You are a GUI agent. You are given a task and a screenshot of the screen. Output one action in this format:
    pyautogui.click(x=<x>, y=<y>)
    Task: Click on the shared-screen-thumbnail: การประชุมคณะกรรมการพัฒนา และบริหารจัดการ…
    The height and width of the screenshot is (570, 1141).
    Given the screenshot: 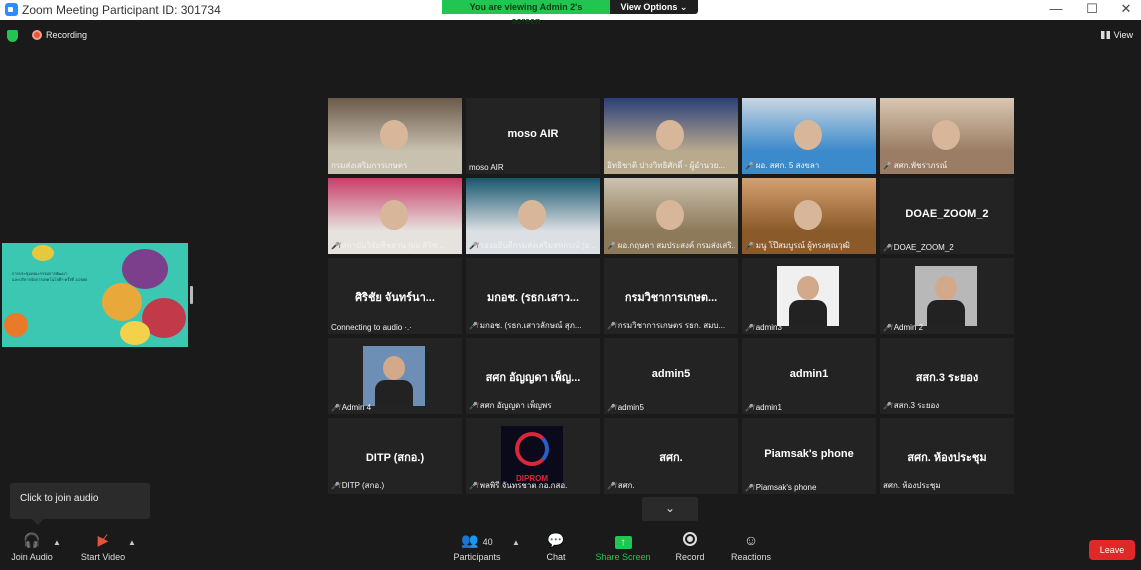 What is the action you would take?
    pyautogui.click(x=95, y=295)
    